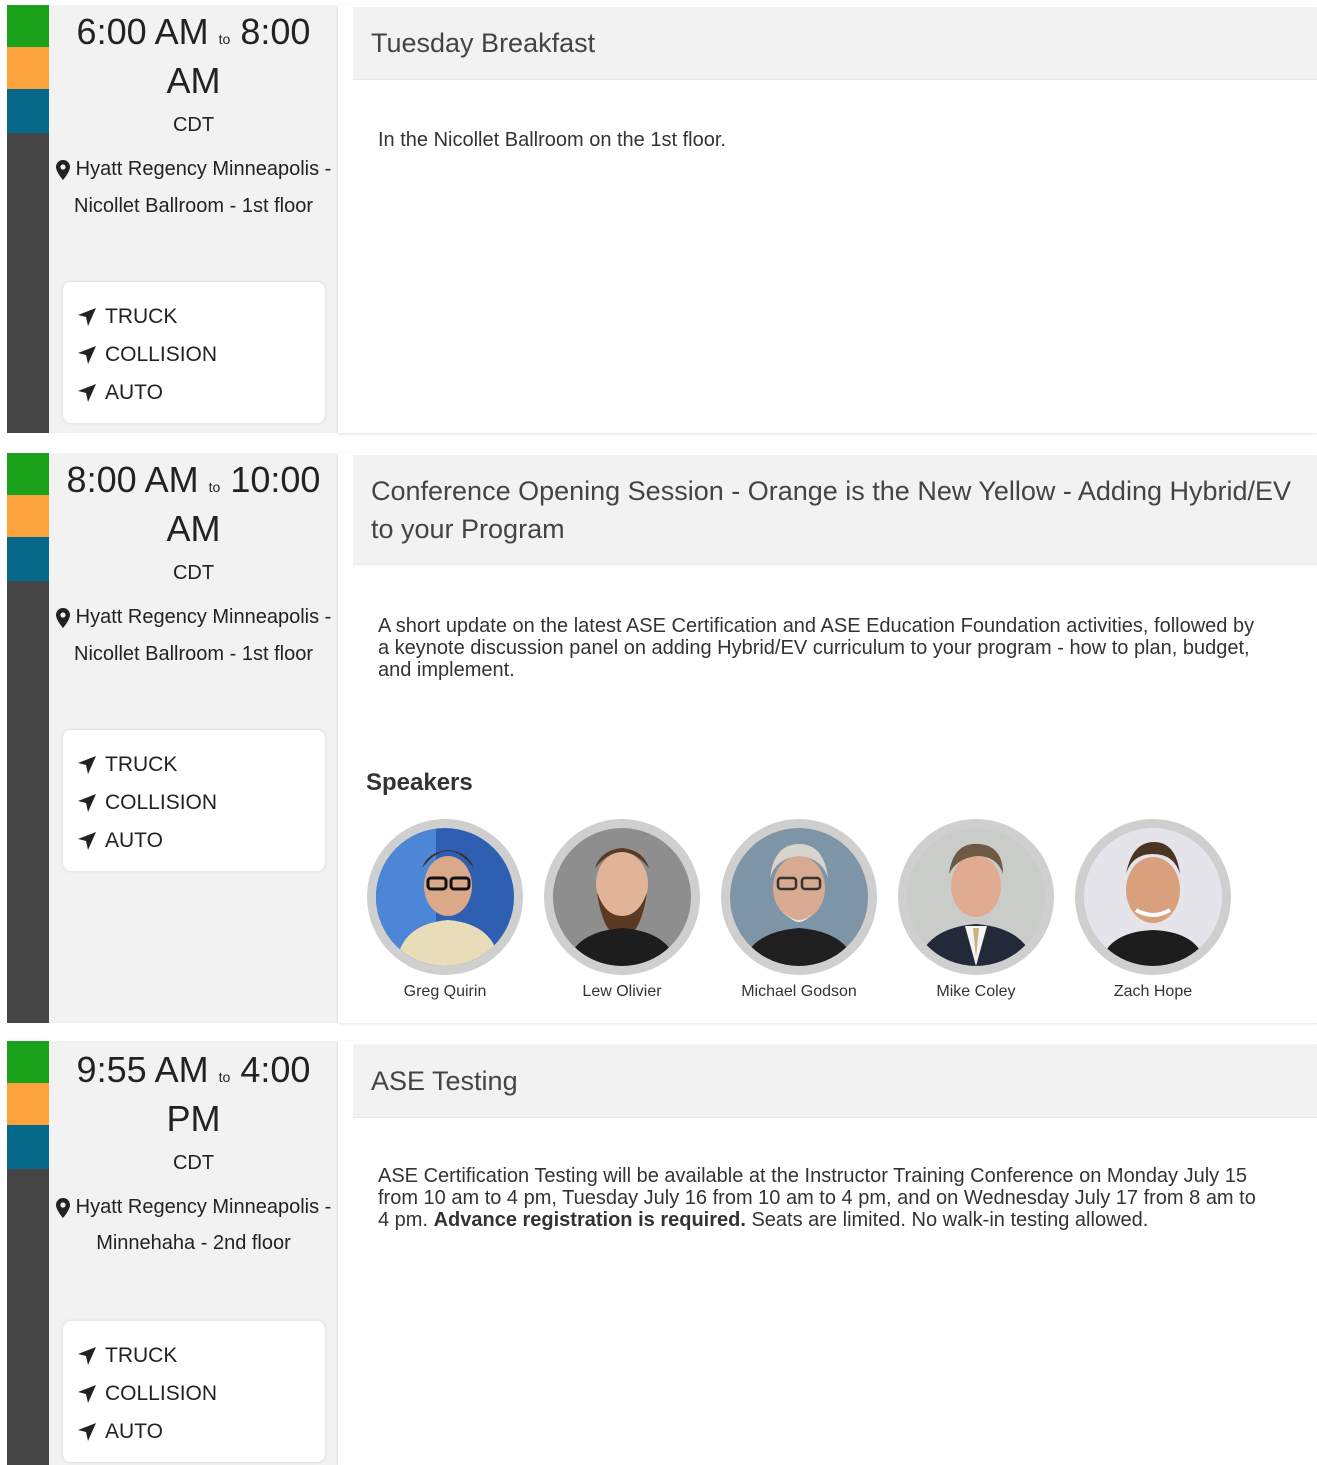  Describe the element at coordinates (835, 43) in the screenshot. I see `session-title: Tuesday Breakfast` at that location.